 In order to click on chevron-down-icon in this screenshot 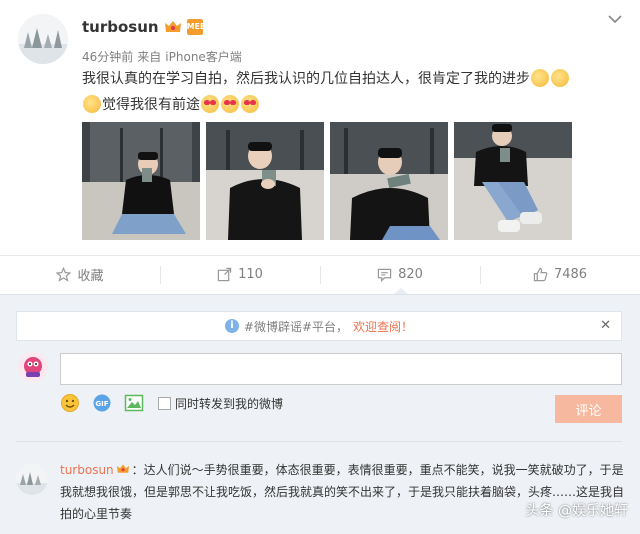, I will do `click(615, 20)`.